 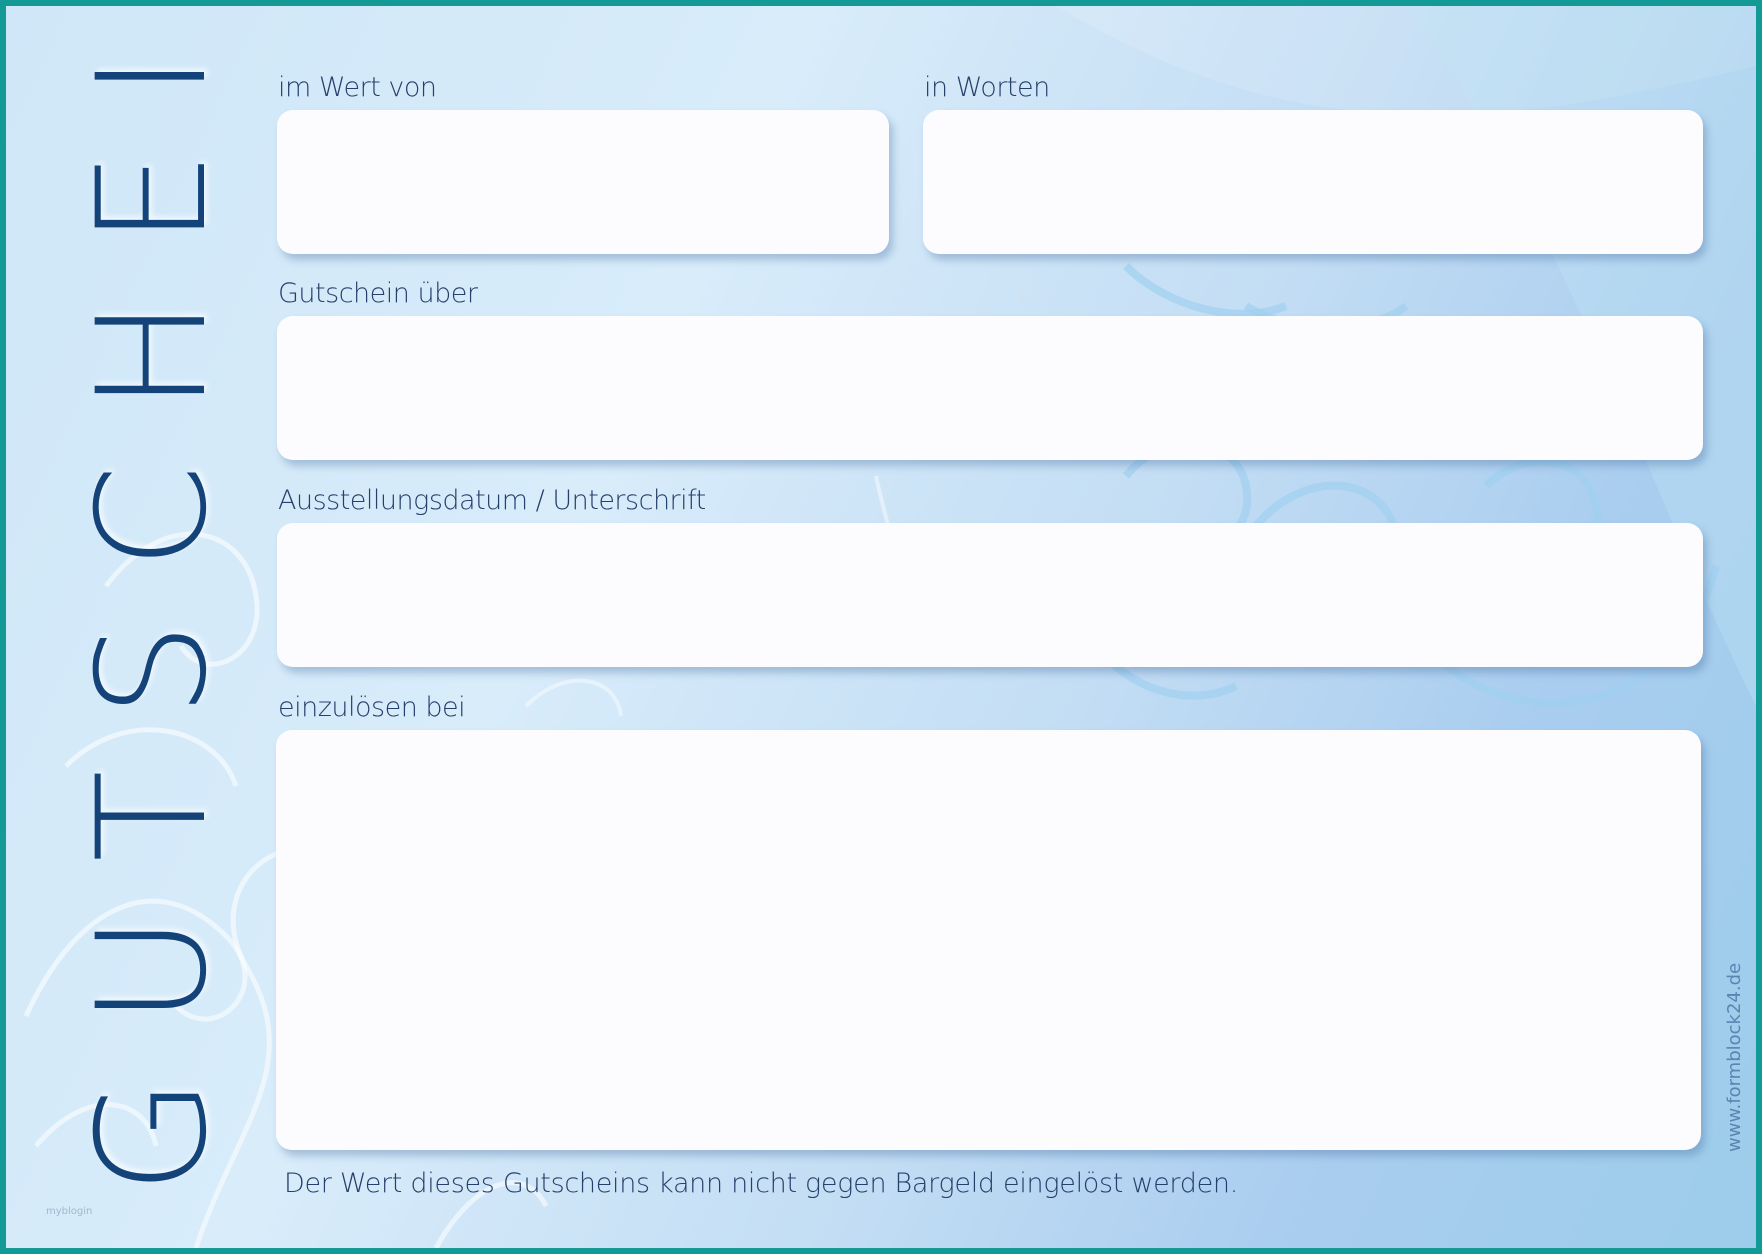 What do you see at coordinates (583, 182) in the screenshot?
I see `value-field` at bounding box center [583, 182].